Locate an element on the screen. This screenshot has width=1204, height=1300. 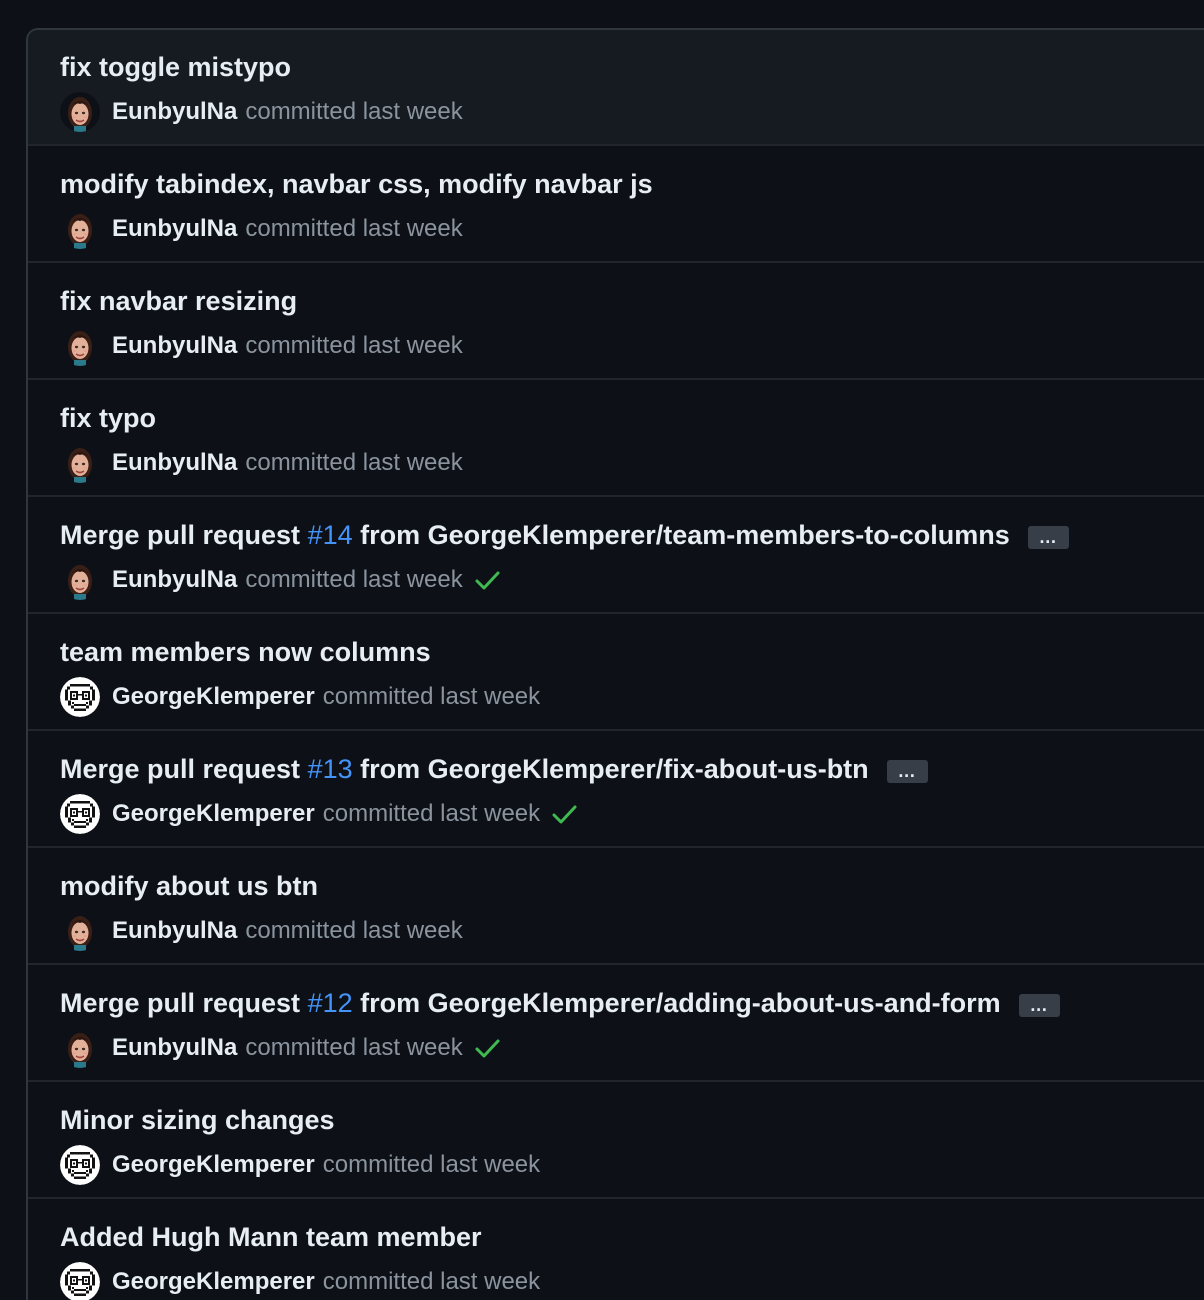
commit-title-link: fix toggle mistypo is located at coordinates (175, 67).